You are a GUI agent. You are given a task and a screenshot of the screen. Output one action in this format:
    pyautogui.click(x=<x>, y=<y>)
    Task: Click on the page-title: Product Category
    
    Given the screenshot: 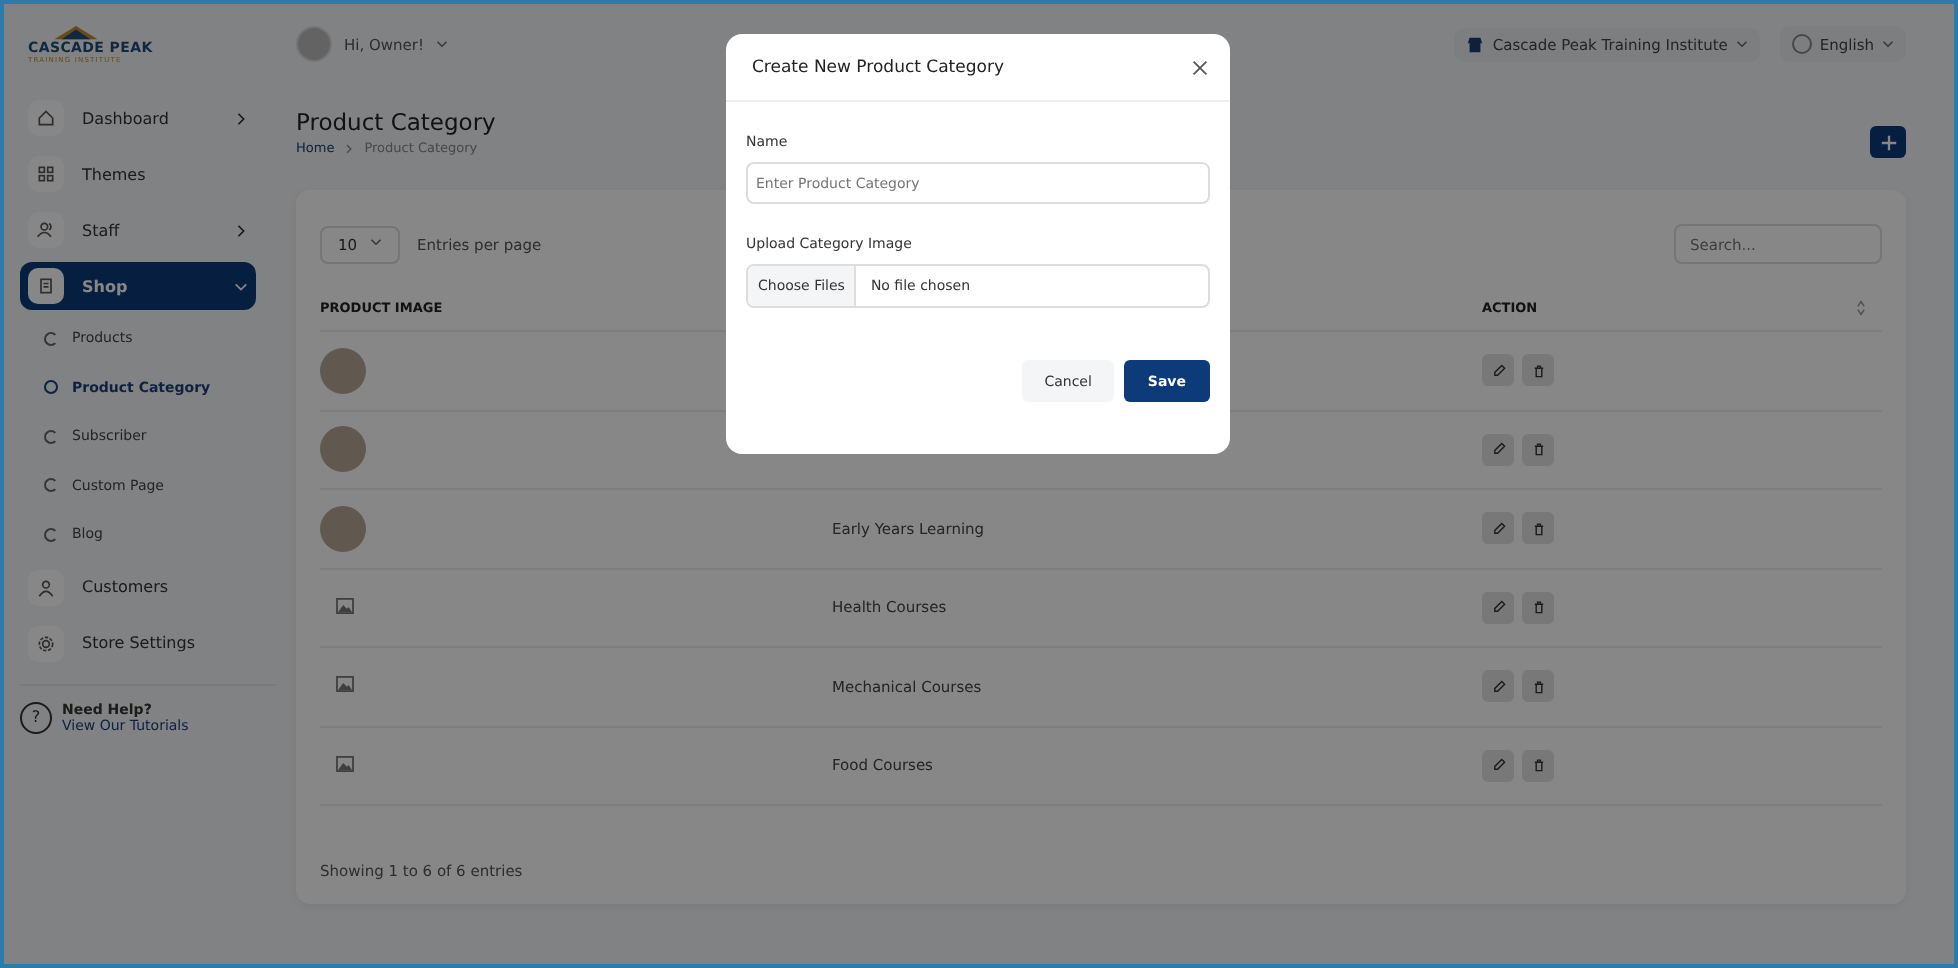 What is the action you would take?
    pyautogui.click(x=396, y=122)
    